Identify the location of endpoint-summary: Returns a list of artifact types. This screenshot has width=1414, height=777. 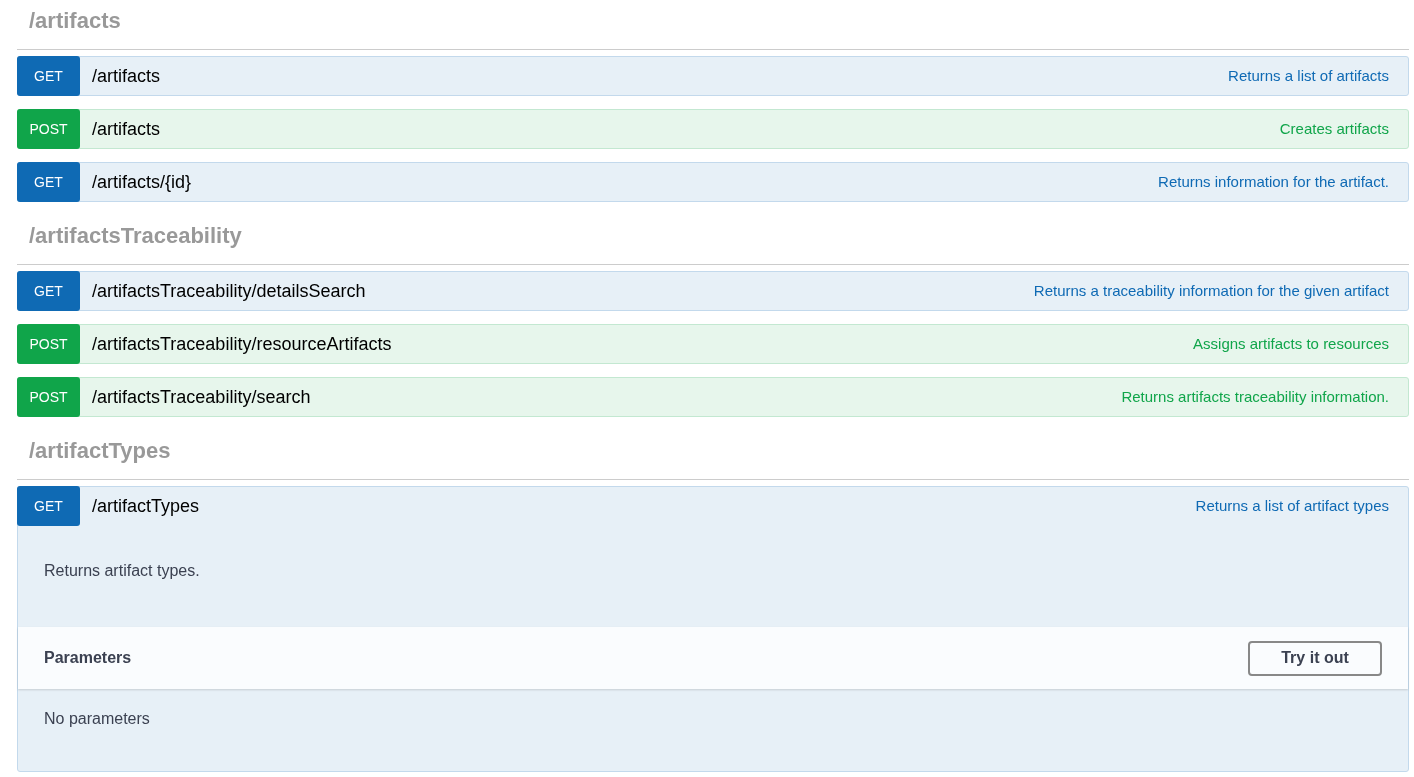
(1292, 505).